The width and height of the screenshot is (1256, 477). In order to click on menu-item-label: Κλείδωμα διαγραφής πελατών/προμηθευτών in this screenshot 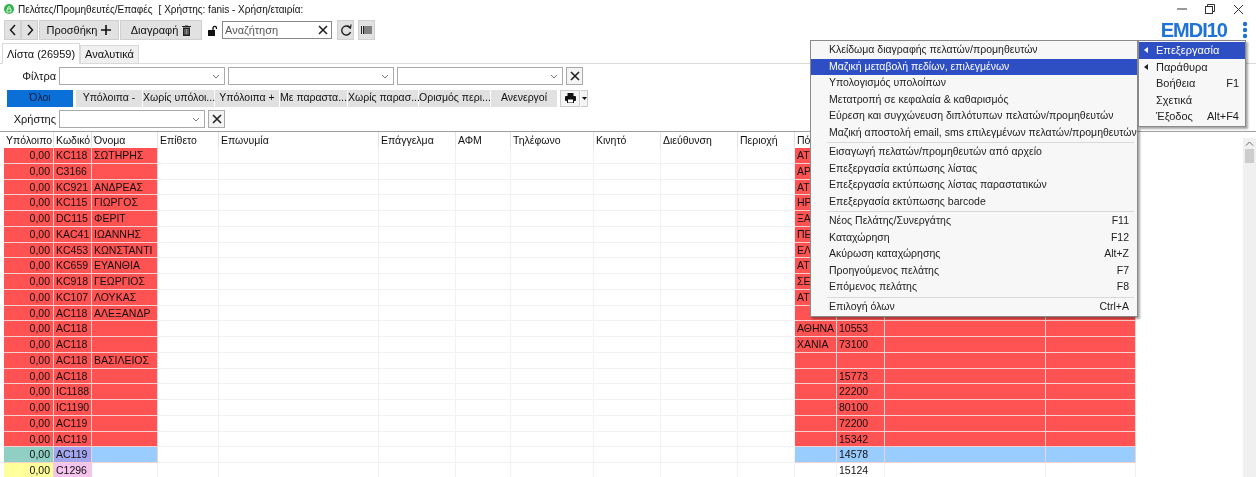, I will do `click(933, 50)`.